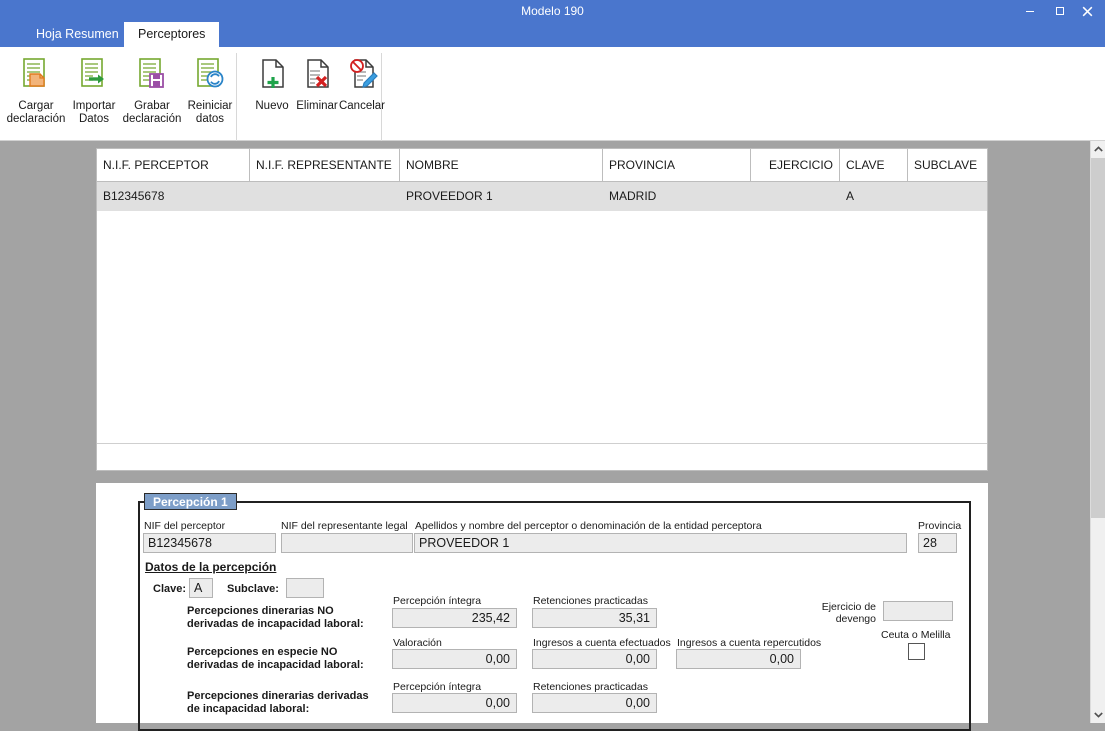  I want to click on ribbon-button-importar-datos: Importar Datos, so click(94, 92).